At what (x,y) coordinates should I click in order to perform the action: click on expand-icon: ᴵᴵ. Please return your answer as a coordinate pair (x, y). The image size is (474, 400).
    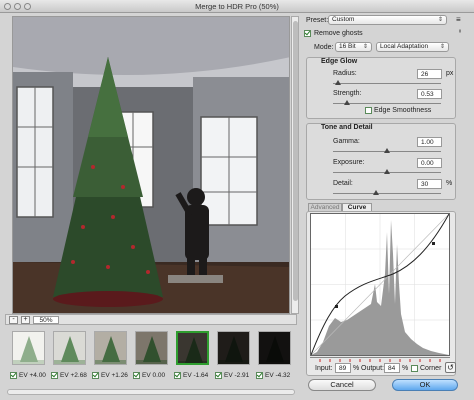
    Looking at the image, I should click on (460, 33).